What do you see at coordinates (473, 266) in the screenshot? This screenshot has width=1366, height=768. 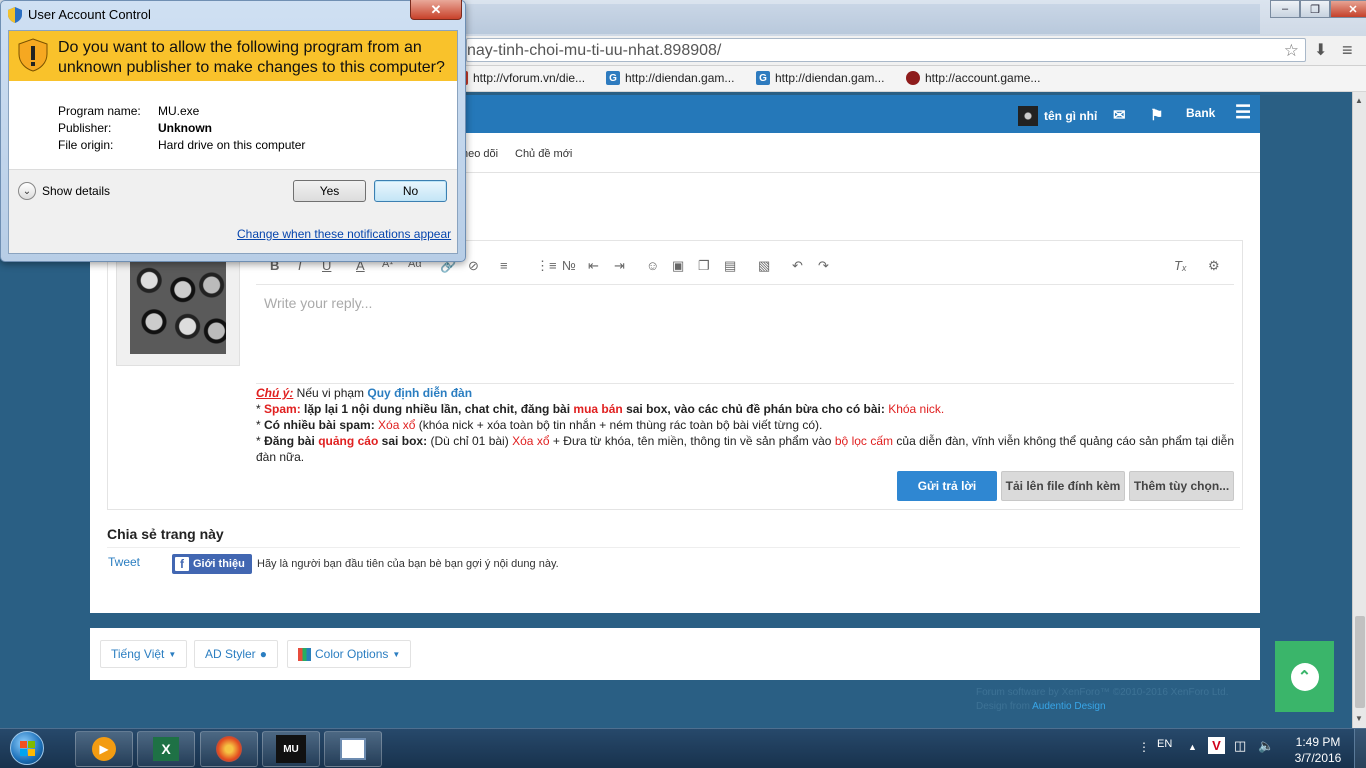 I see `unlink-icon: ⊘` at bounding box center [473, 266].